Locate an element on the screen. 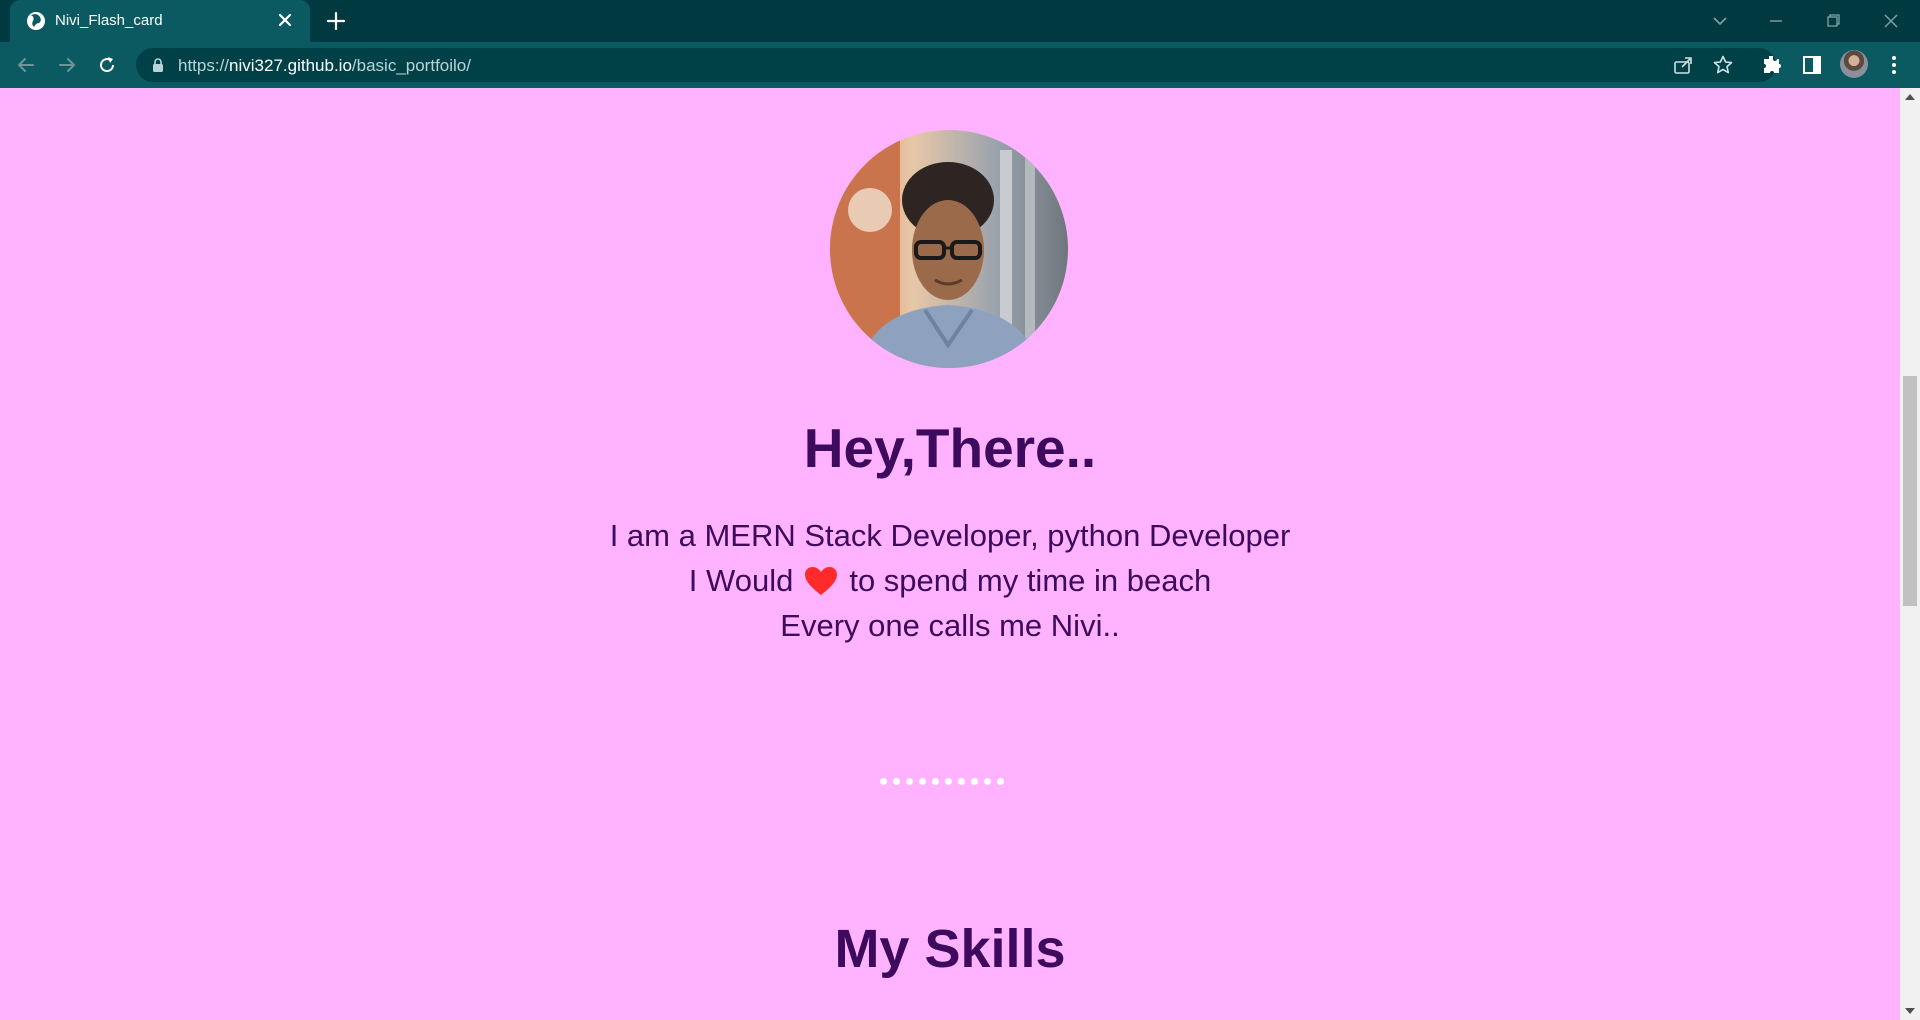 This screenshot has height=1020, width=1920. carousel-dots is located at coordinates (950, 783).